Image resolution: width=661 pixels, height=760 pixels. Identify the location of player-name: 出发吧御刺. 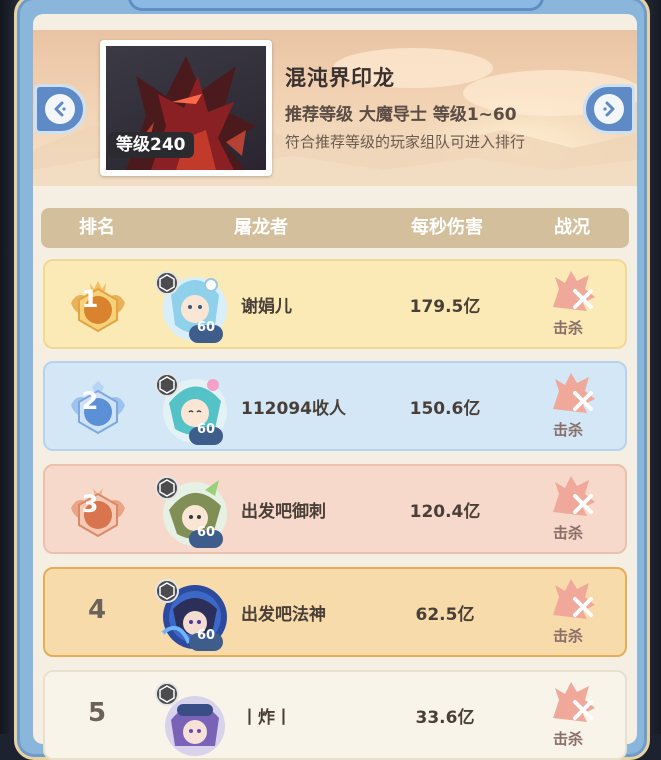
(283, 512).